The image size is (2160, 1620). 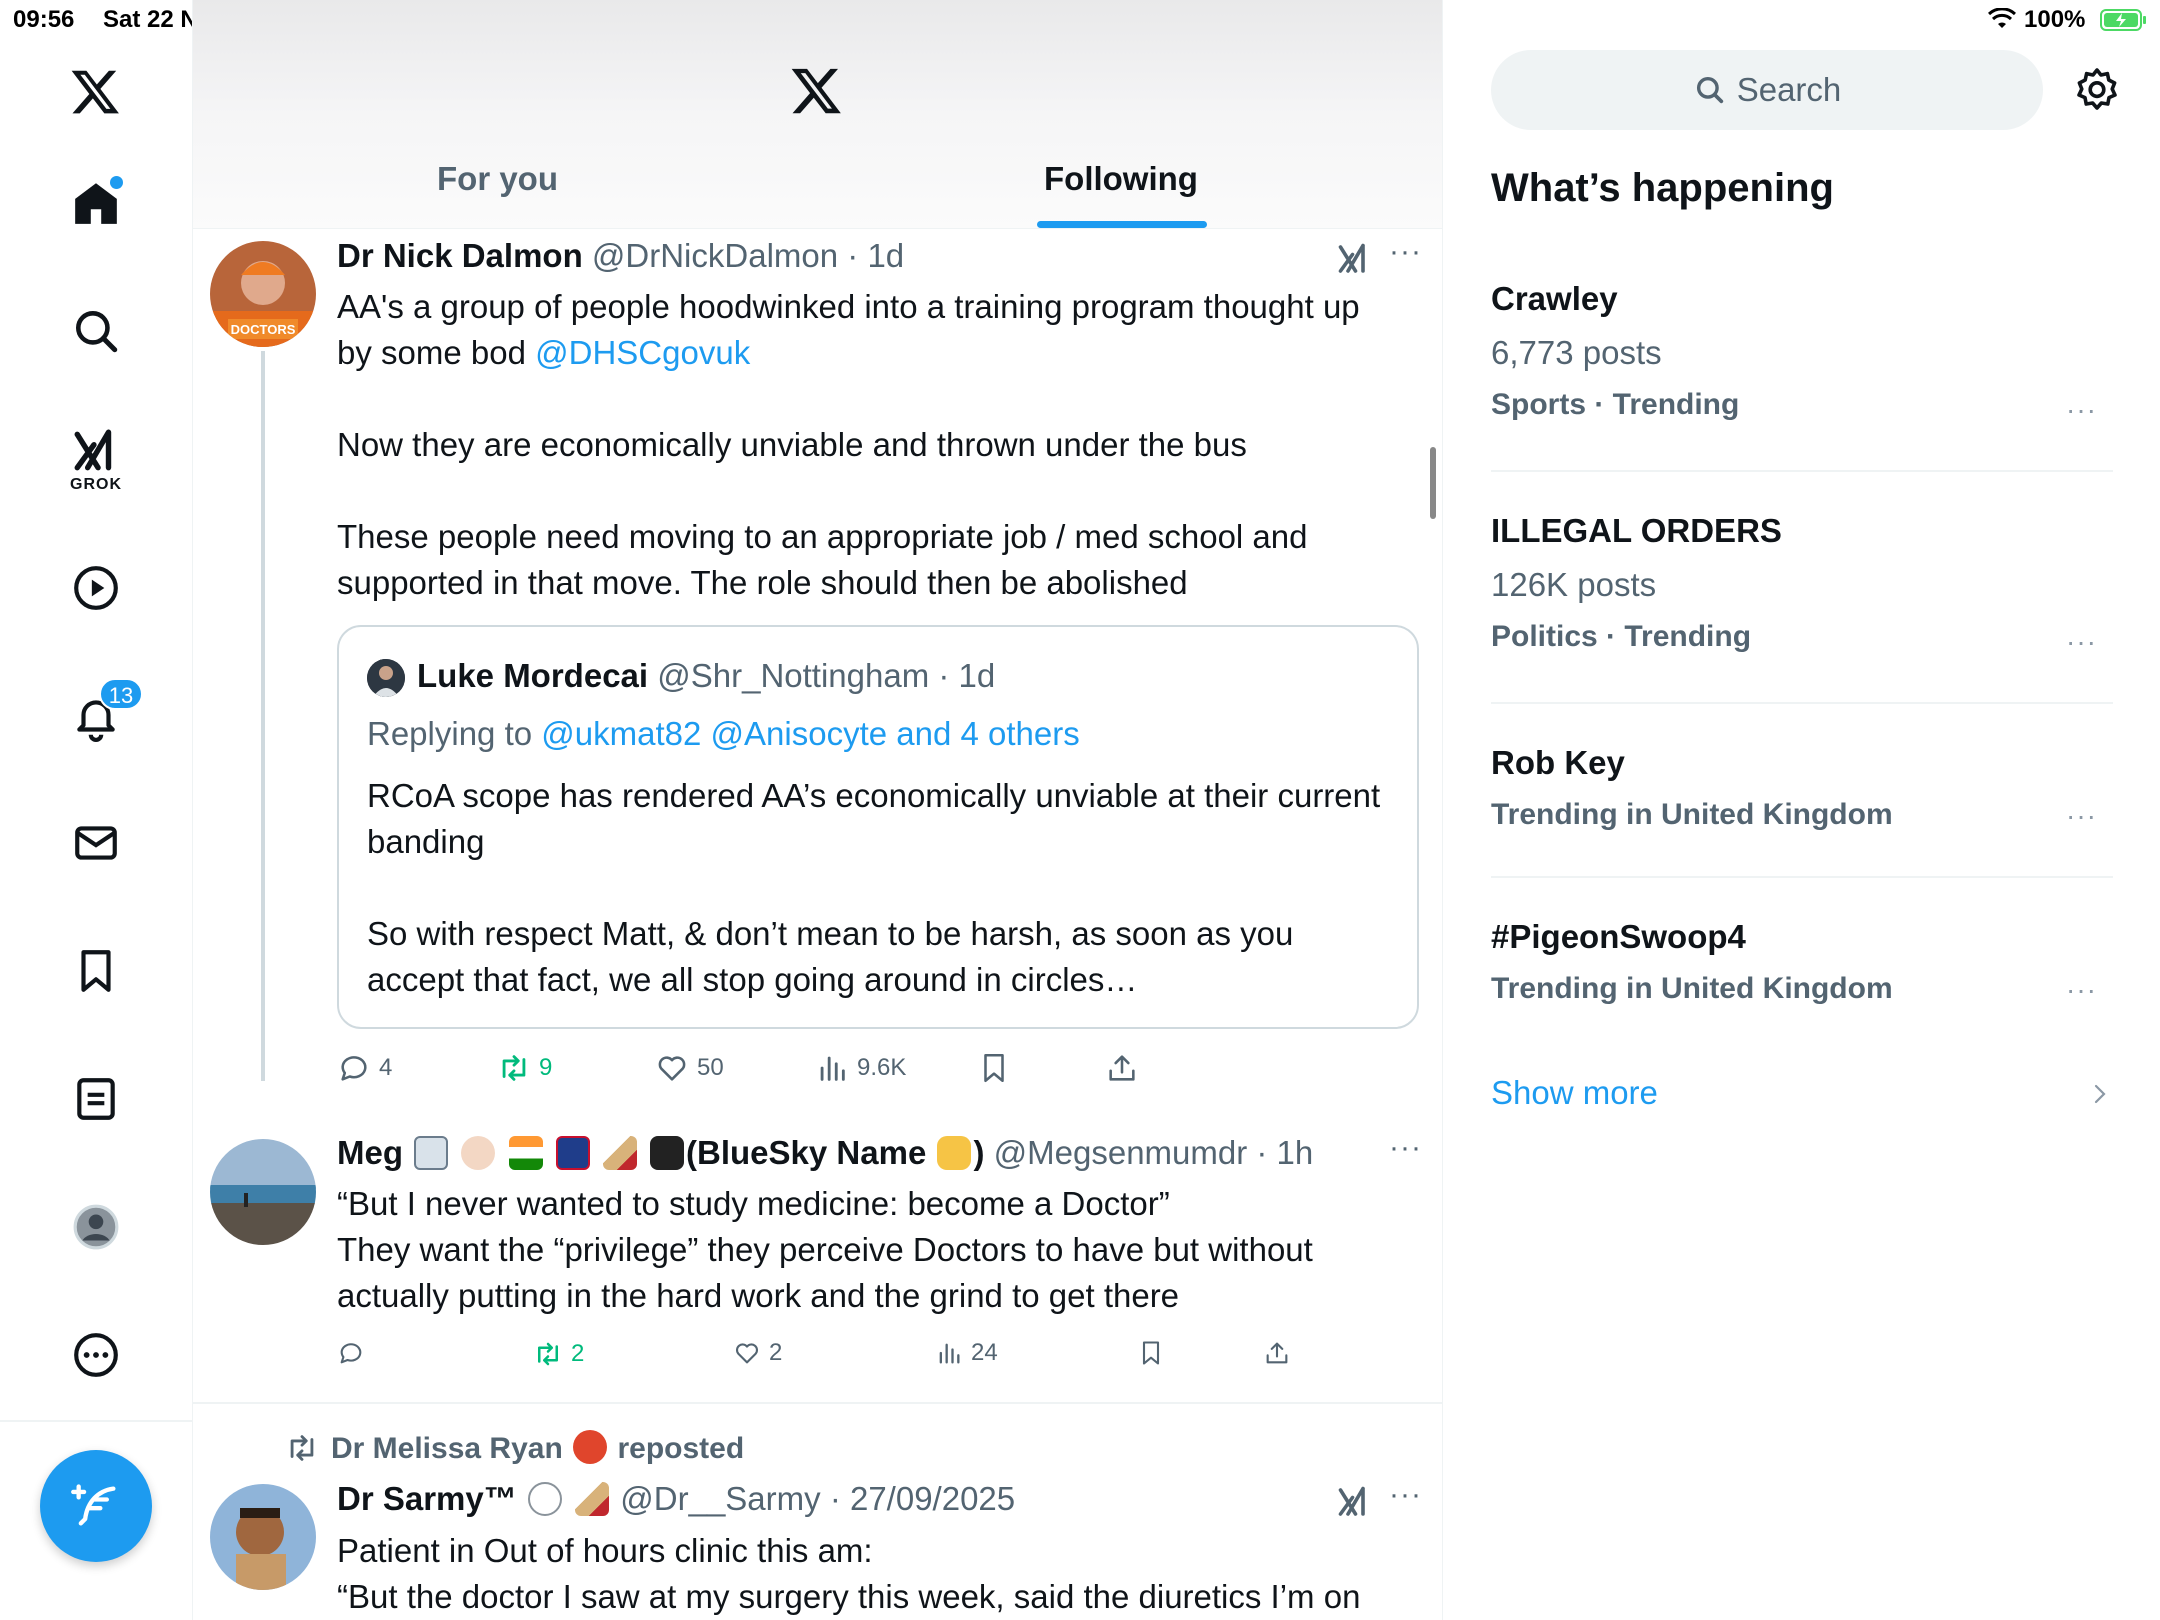 What do you see at coordinates (1802, 788) in the screenshot?
I see `trend-item: Rob Key Trending in United Kingdom ···` at bounding box center [1802, 788].